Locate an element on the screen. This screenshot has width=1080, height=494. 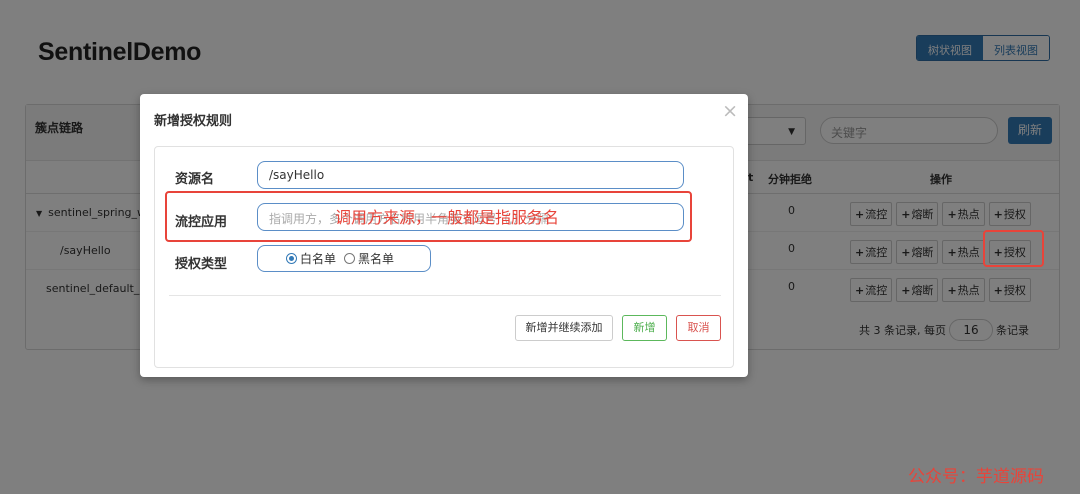
resource-name-input: /sayHello is located at coordinates (470, 175).